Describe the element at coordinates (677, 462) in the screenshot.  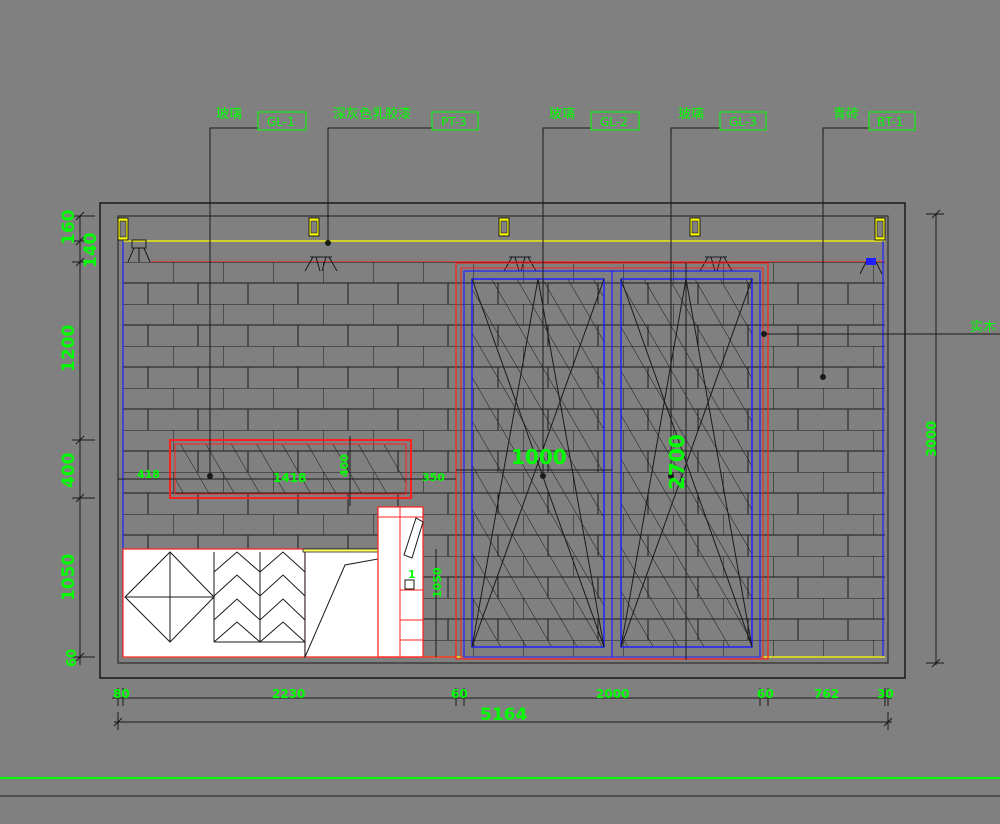
I see `door-height-label: 2700` at that location.